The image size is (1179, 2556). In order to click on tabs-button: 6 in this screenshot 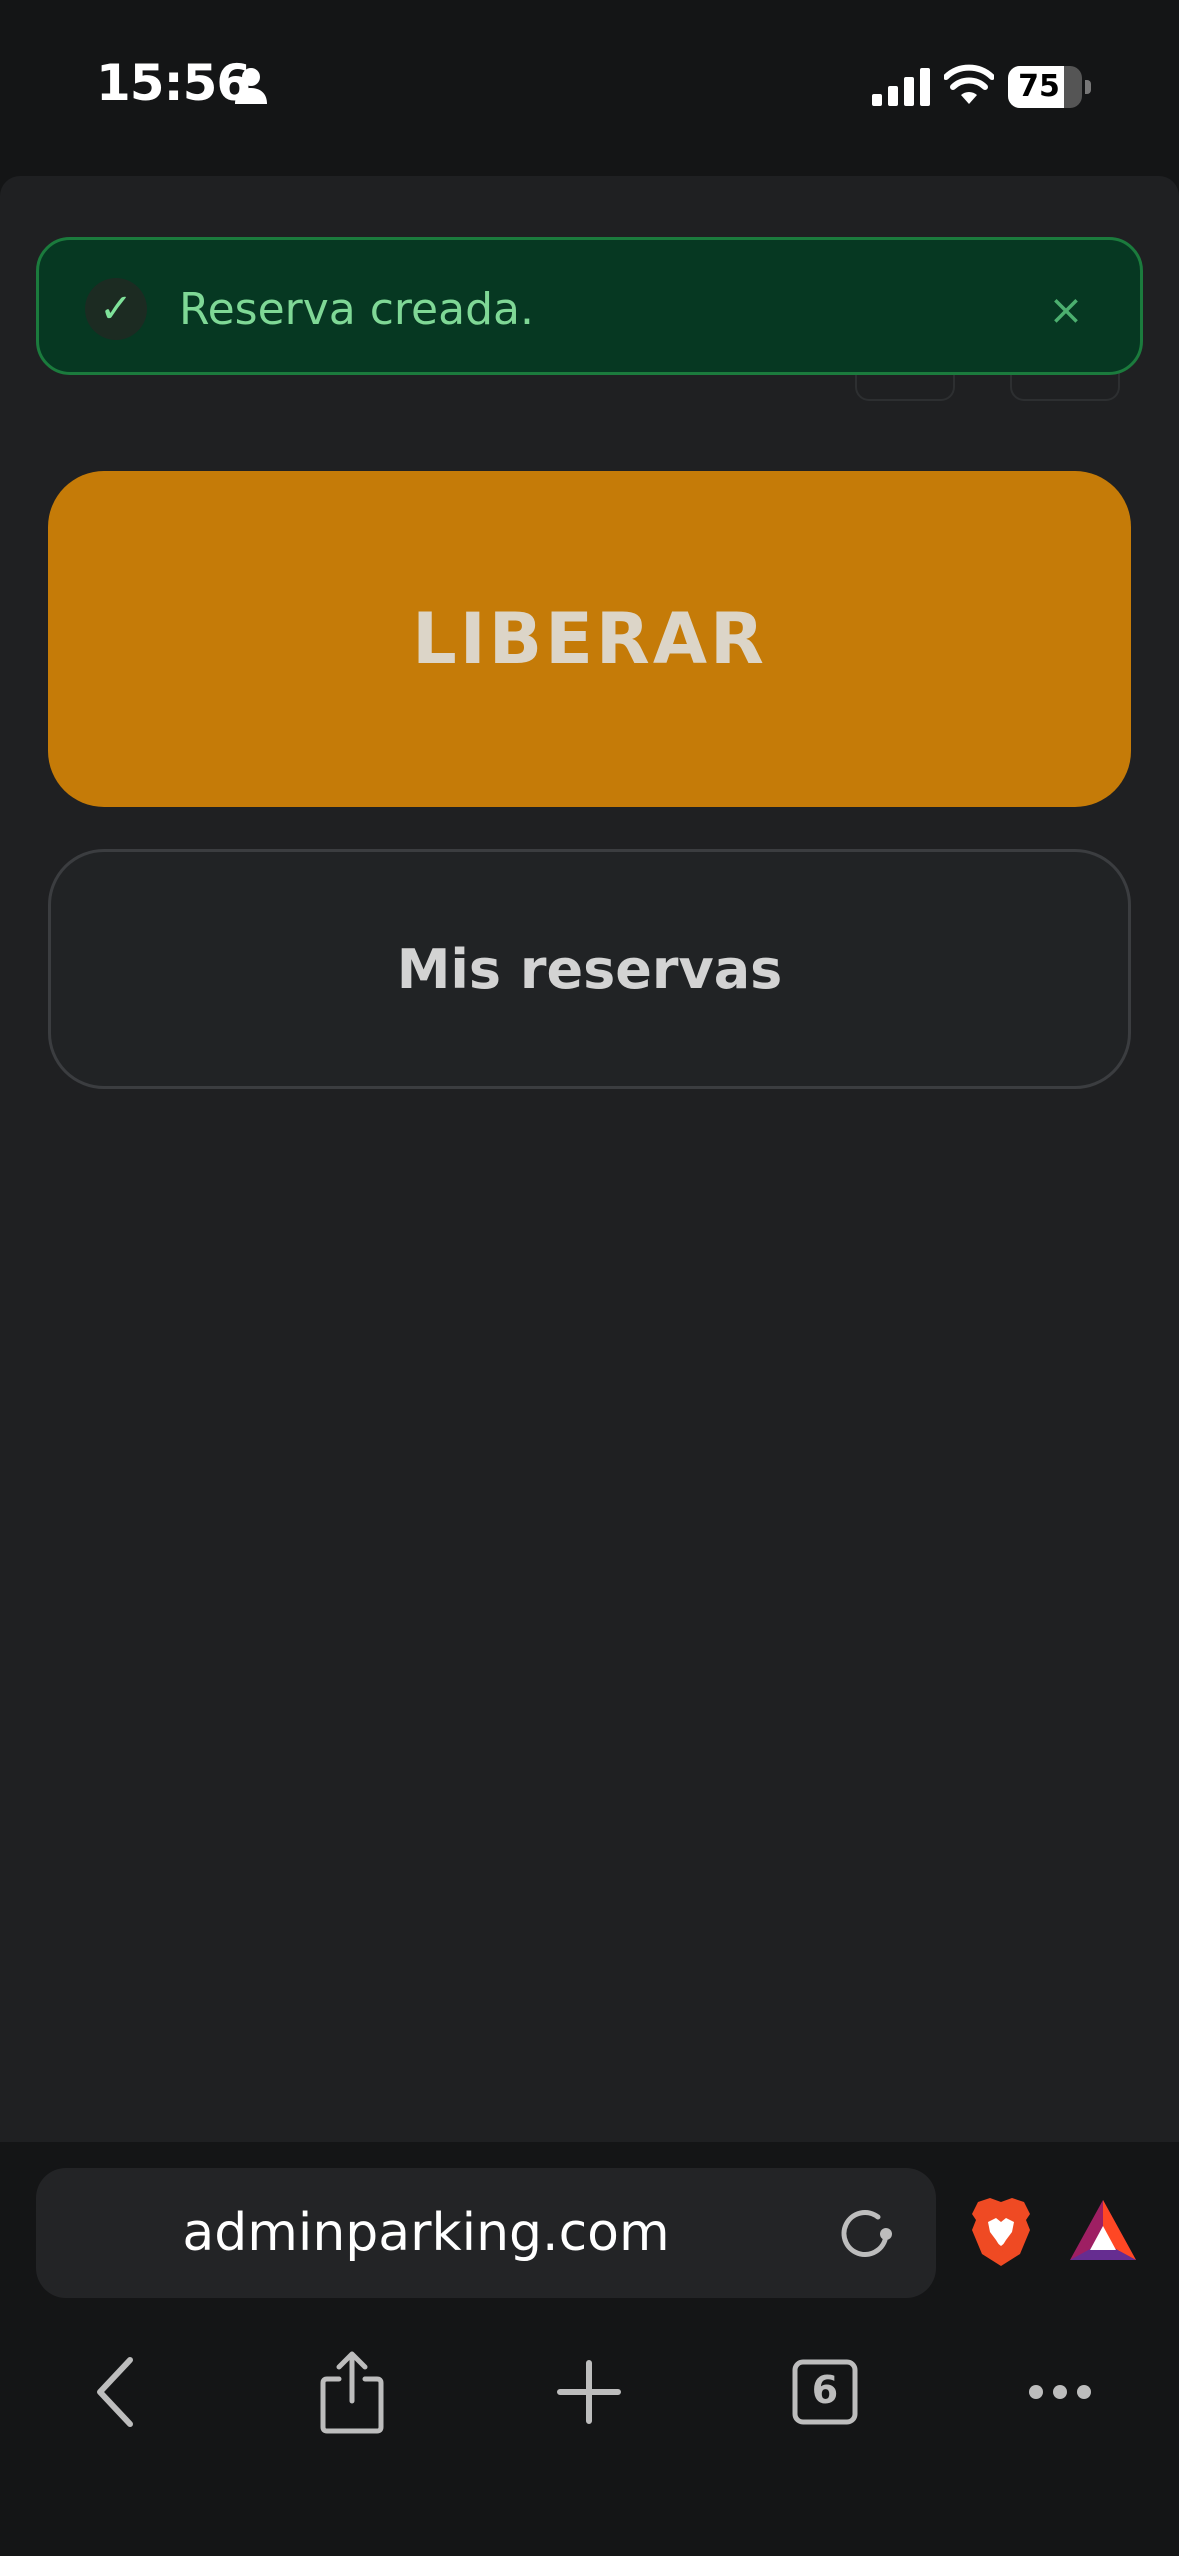, I will do `click(825, 2392)`.